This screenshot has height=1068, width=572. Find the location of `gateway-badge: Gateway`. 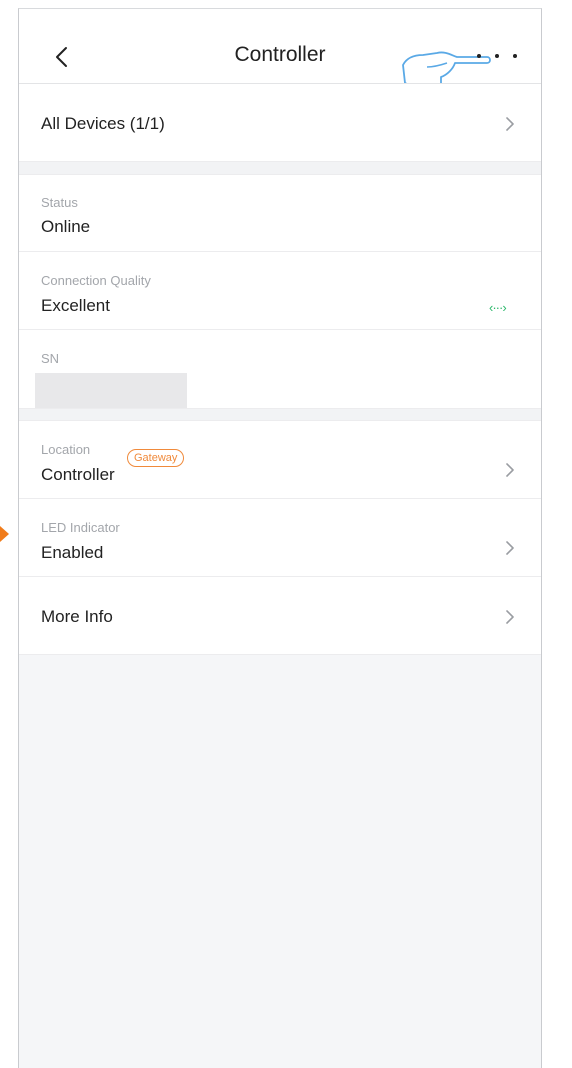

gateway-badge: Gateway is located at coordinates (156, 458).